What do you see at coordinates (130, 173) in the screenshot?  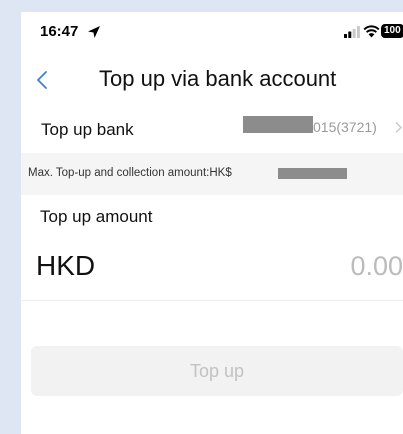 I see `max-amount-text: Max. Top-up and collection amount:HK$` at bounding box center [130, 173].